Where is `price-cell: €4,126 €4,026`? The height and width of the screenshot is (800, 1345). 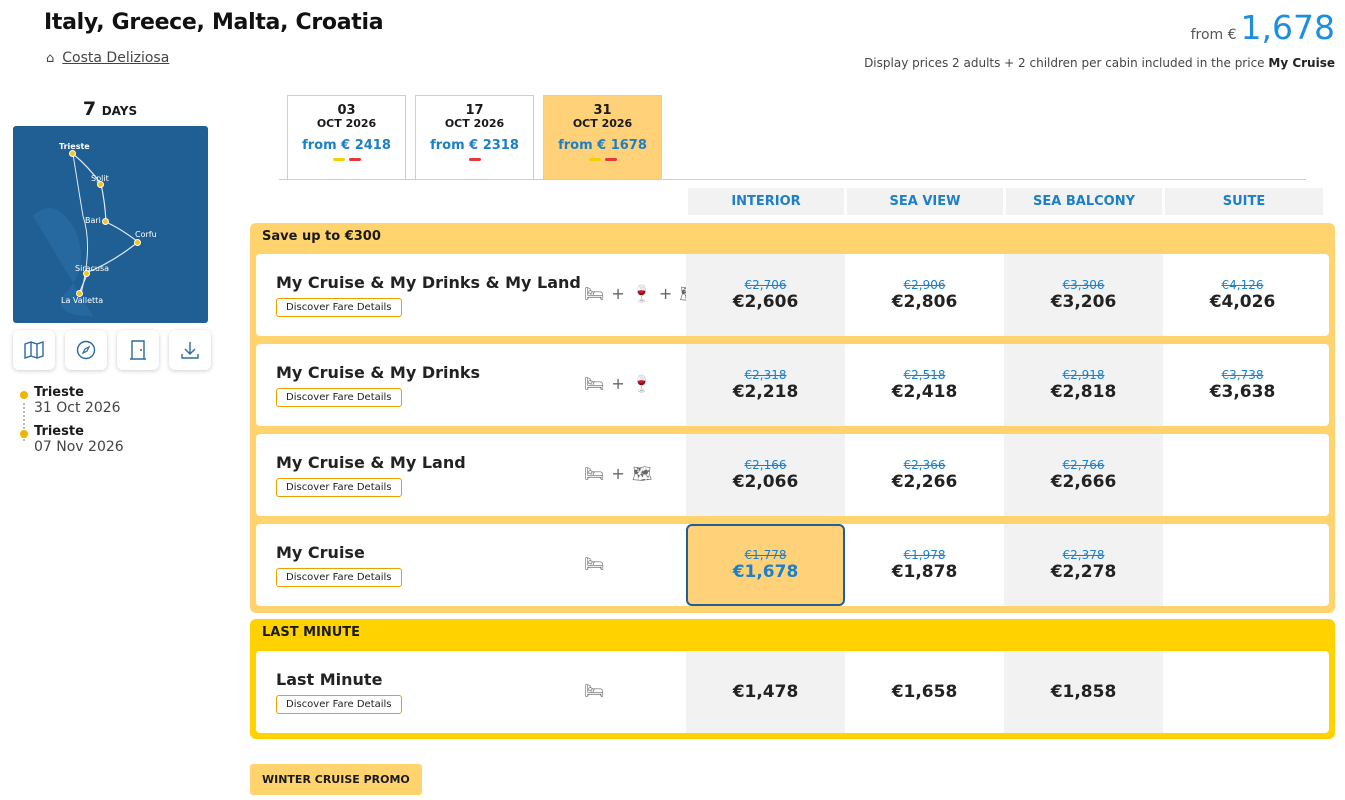 price-cell: €4,126 €4,026 is located at coordinates (1242, 295).